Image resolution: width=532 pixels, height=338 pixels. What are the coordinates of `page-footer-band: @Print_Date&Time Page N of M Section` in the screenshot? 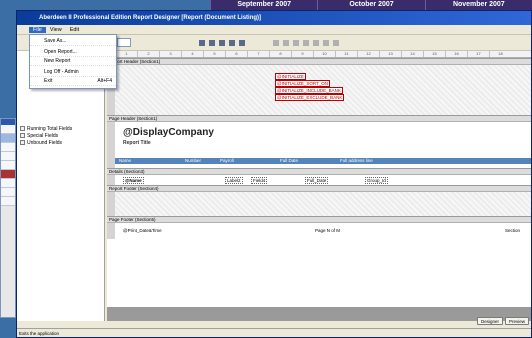 It's located at (319, 231).